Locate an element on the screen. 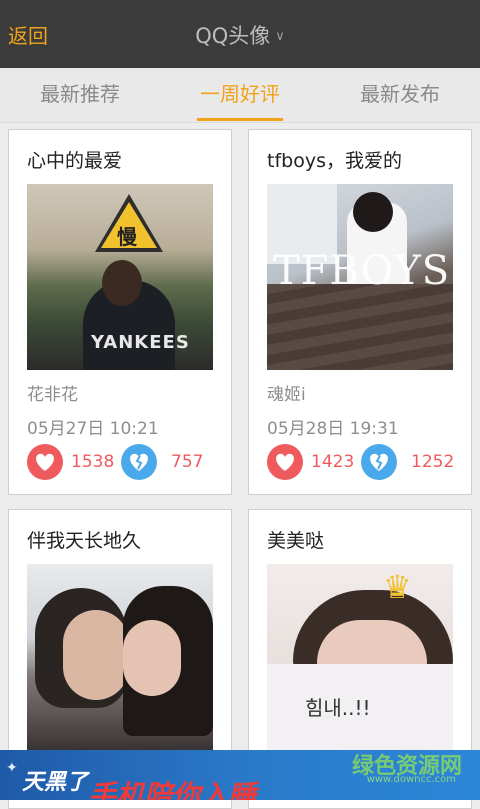 This screenshot has height=809, width=480. photo-overlay-text: 힘내..!! is located at coordinates (338, 708).